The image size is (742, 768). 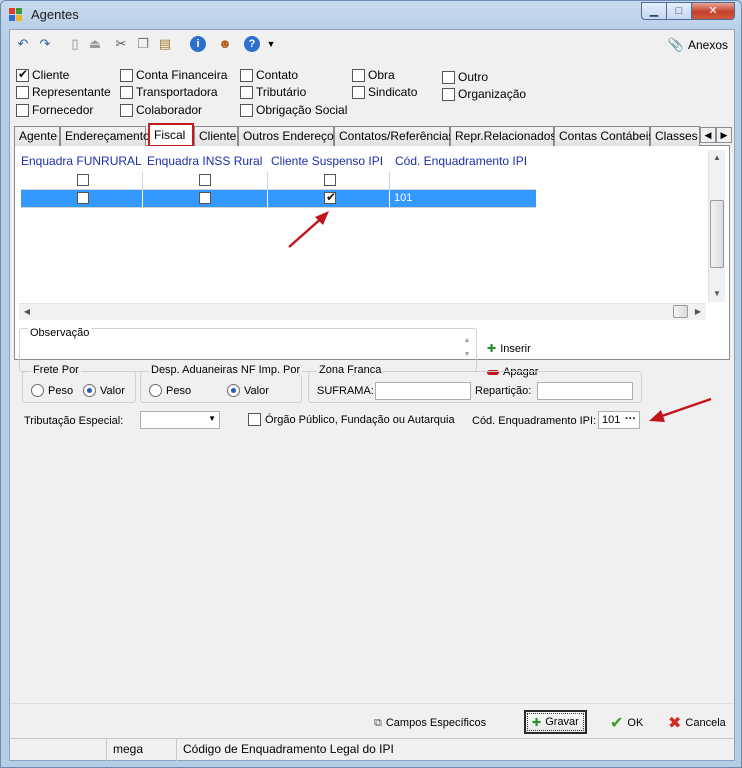 What do you see at coordinates (126, 92) in the screenshot?
I see `checkbox-transportadora-box` at bounding box center [126, 92].